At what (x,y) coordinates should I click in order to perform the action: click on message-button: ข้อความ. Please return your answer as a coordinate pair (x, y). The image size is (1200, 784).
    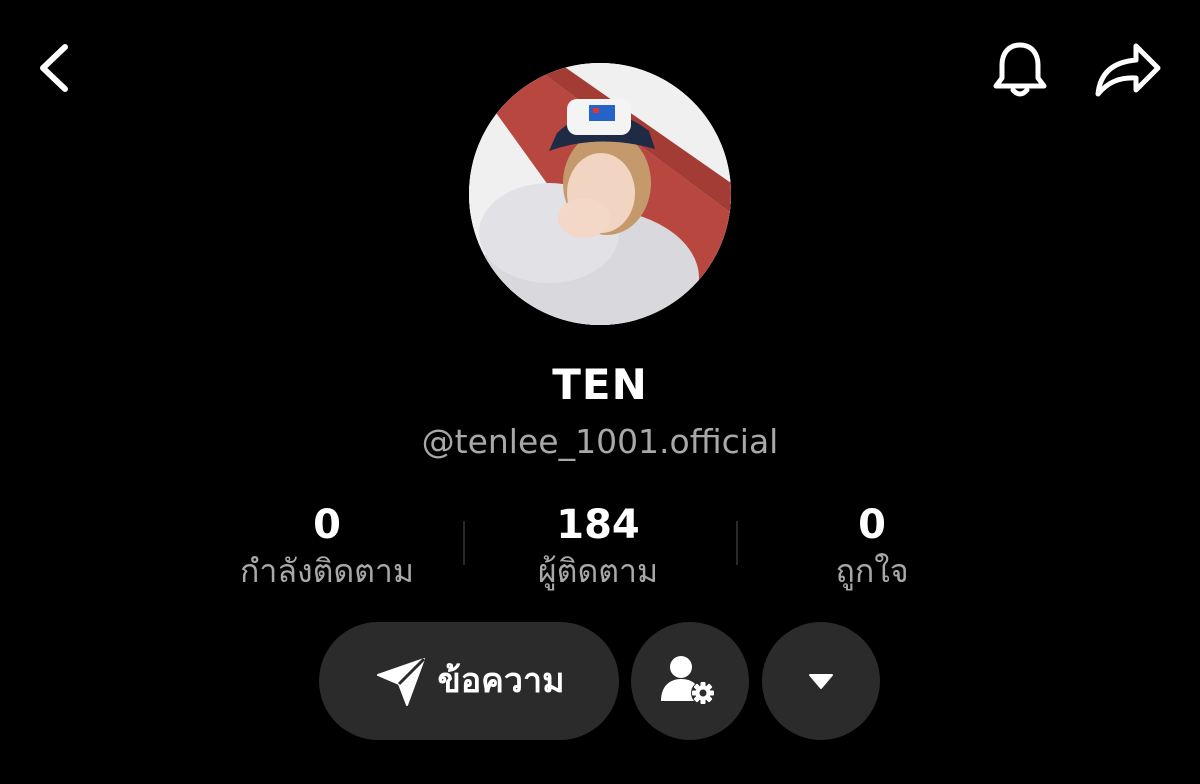
    Looking at the image, I should click on (469, 681).